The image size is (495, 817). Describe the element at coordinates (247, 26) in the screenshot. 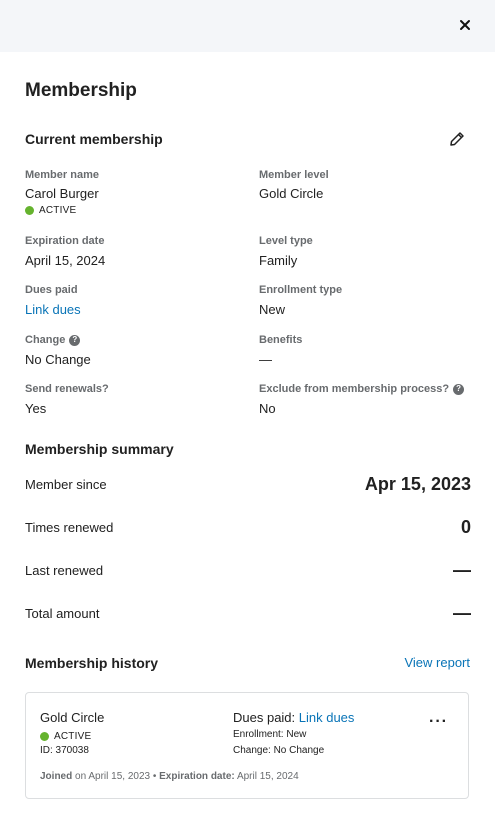

I see `panel-header` at that location.